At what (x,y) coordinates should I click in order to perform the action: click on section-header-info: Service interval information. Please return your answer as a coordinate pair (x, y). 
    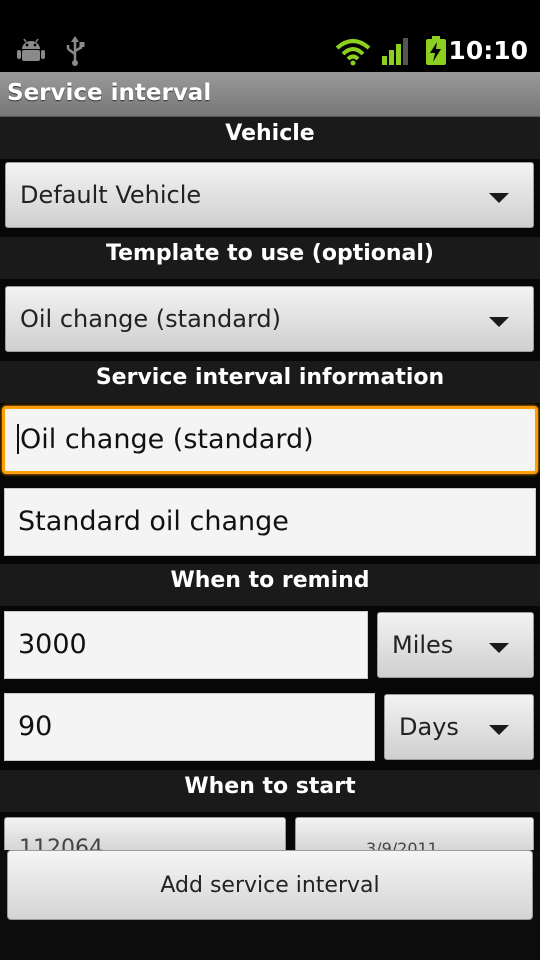
    Looking at the image, I should click on (270, 382).